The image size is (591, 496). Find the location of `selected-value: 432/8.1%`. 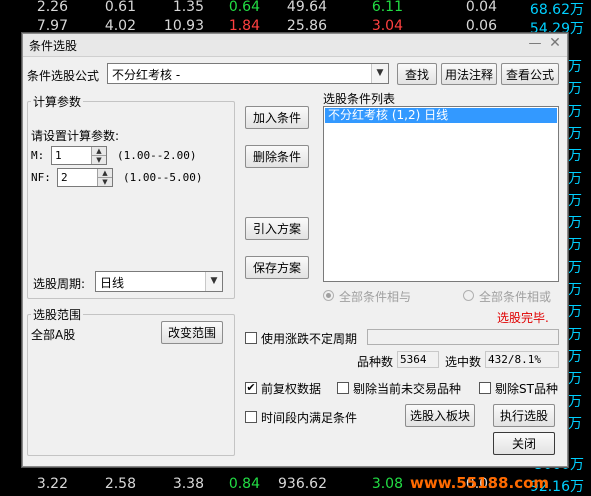

selected-value: 432/8.1% is located at coordinates (514, 359).